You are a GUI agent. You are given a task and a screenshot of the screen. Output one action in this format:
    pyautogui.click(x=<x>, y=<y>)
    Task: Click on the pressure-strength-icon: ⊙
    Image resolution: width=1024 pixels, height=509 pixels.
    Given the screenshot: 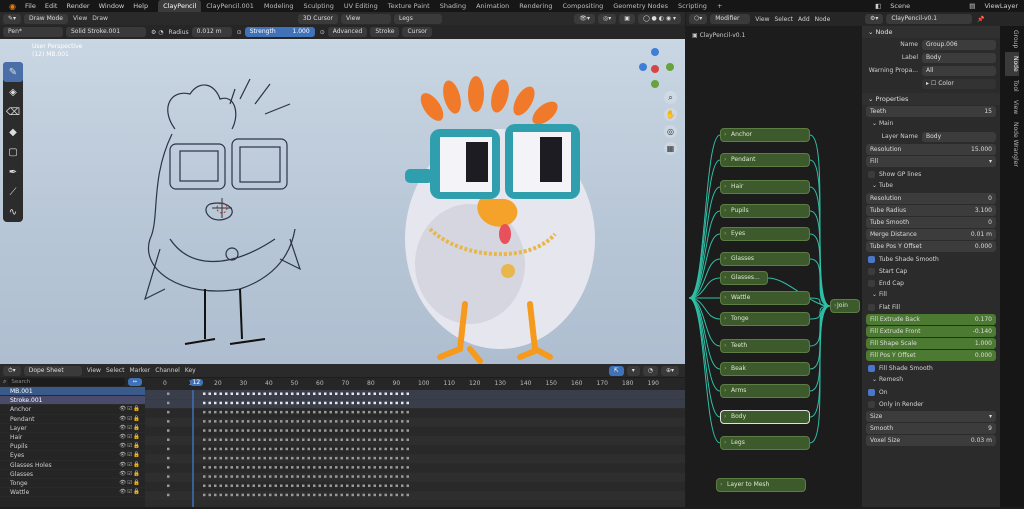 What is the action you would take?
    pyautogui.click(x=322, y=32)
    